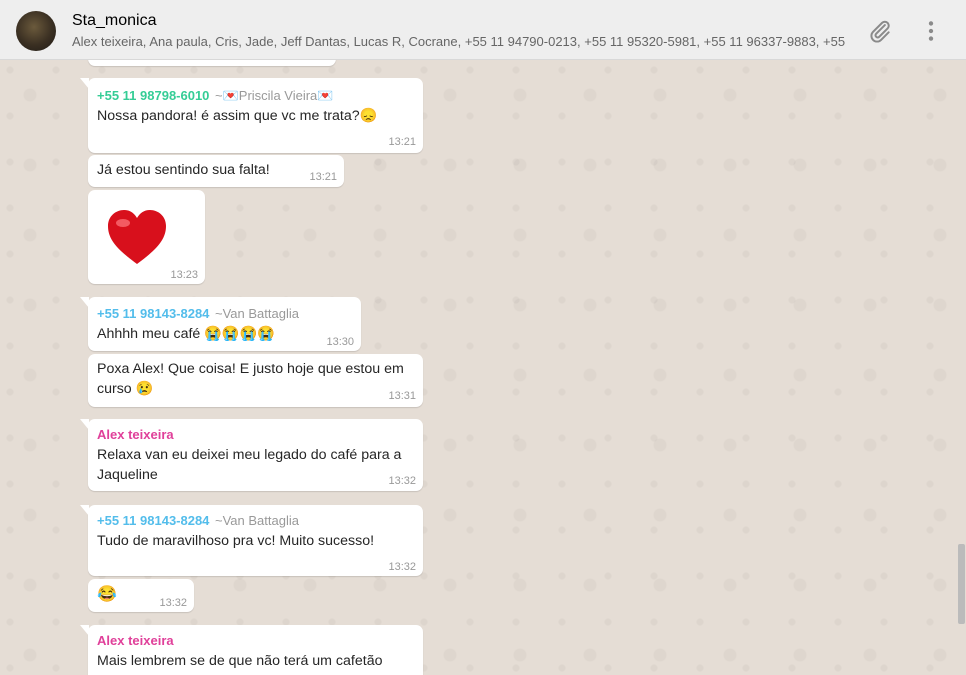 Image resolution: width=966 pixels, height=675 pixels. I want to click on group-avatar, so click(36, 31).